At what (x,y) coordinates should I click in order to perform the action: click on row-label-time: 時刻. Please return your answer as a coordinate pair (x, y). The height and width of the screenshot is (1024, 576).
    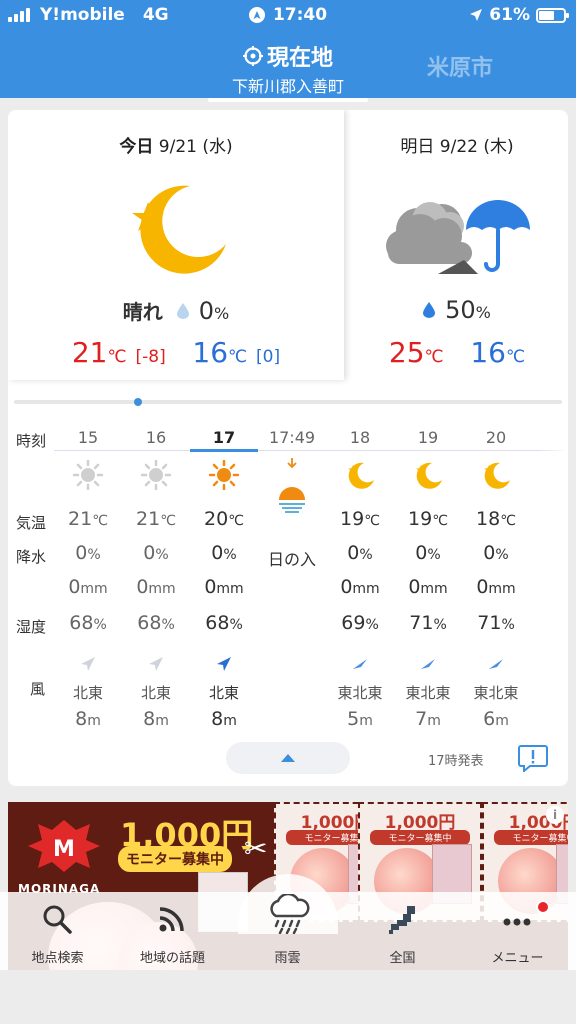
    Looking at the image, I should click on (31, 441).